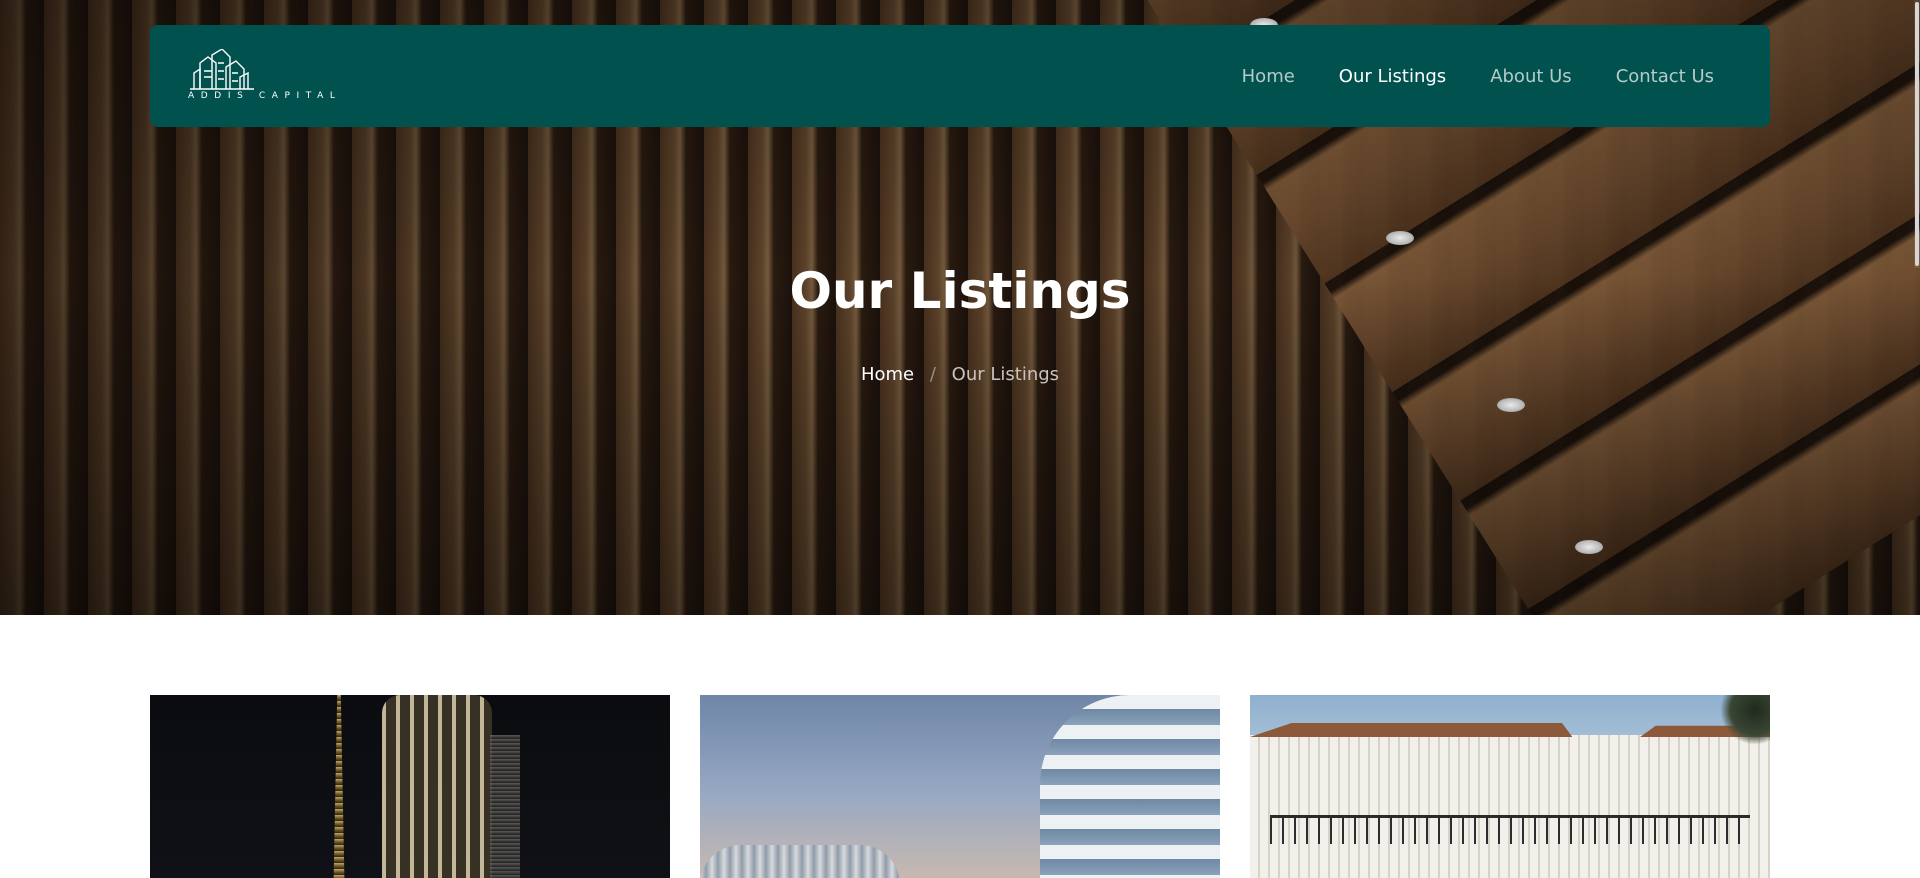 The image size is (1920, 878). I want to click on breadcrumb: Home / Our Listings, so click(960, 374).